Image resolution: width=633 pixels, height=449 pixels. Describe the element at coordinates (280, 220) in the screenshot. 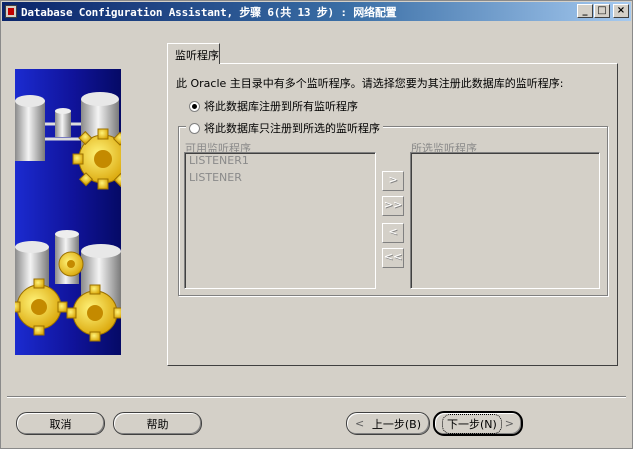

I see `available-listeners-list: LISTENER1 LISTENER` at that location.